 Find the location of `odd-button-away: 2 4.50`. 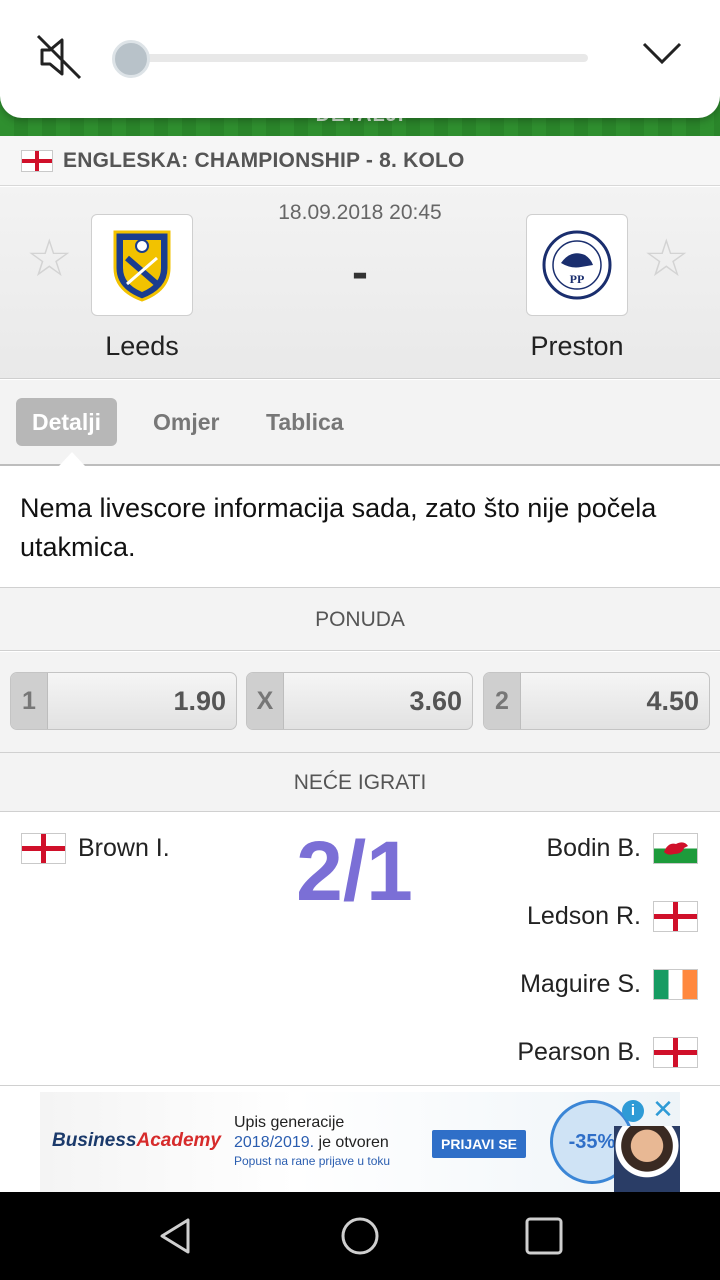

odd-button-away: 2 4.50 is located at coordinates (596, 701).